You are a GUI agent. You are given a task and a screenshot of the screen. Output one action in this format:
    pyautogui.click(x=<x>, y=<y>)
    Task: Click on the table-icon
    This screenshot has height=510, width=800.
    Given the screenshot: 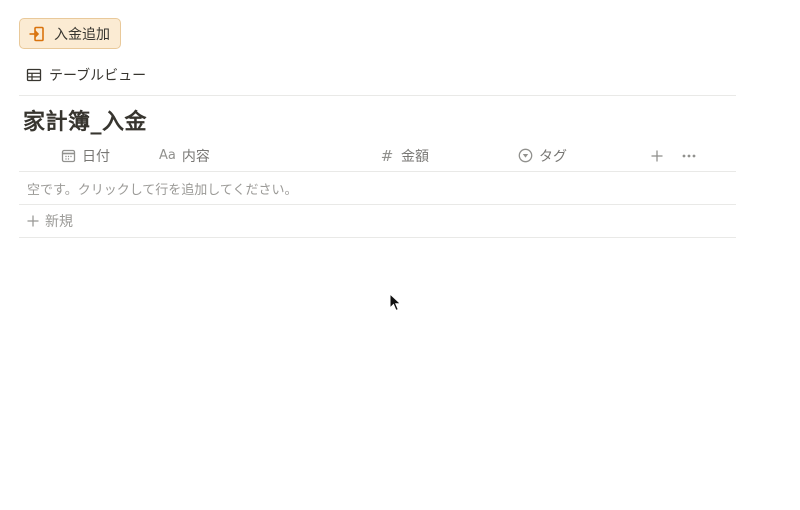 What is the action you would take?
    pyautogui.click(x=34, y=75)
    